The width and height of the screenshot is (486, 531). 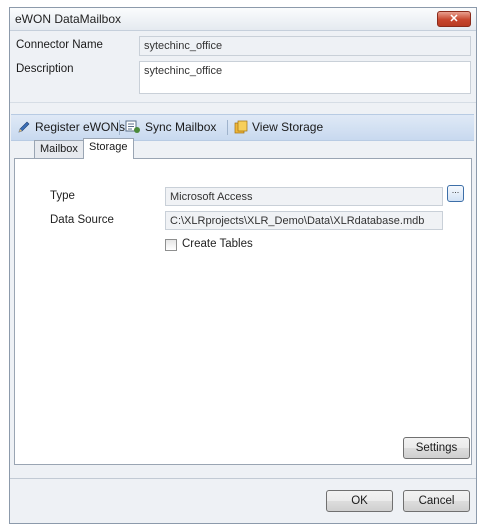 I want to click on type-label: Type, so click(x=62, y=196).